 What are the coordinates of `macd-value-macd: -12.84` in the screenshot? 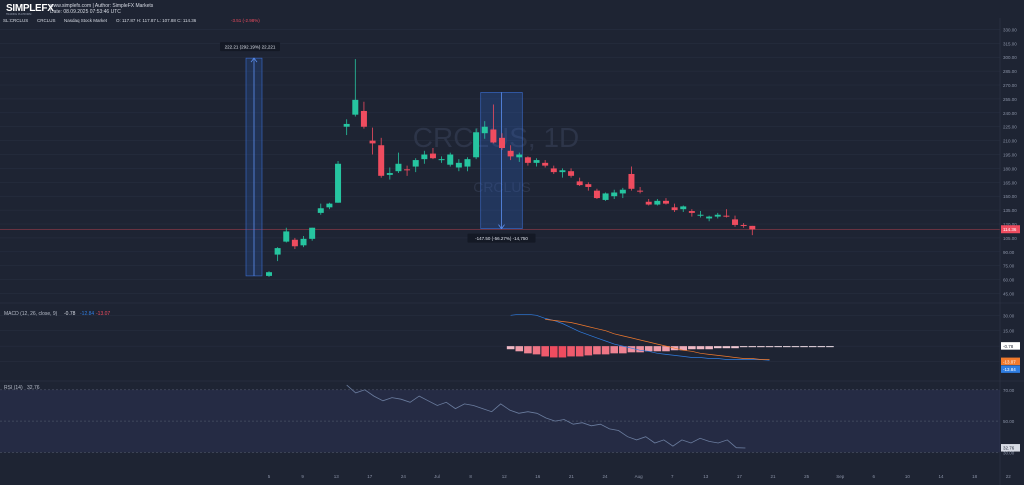 It's located at (87, 314).